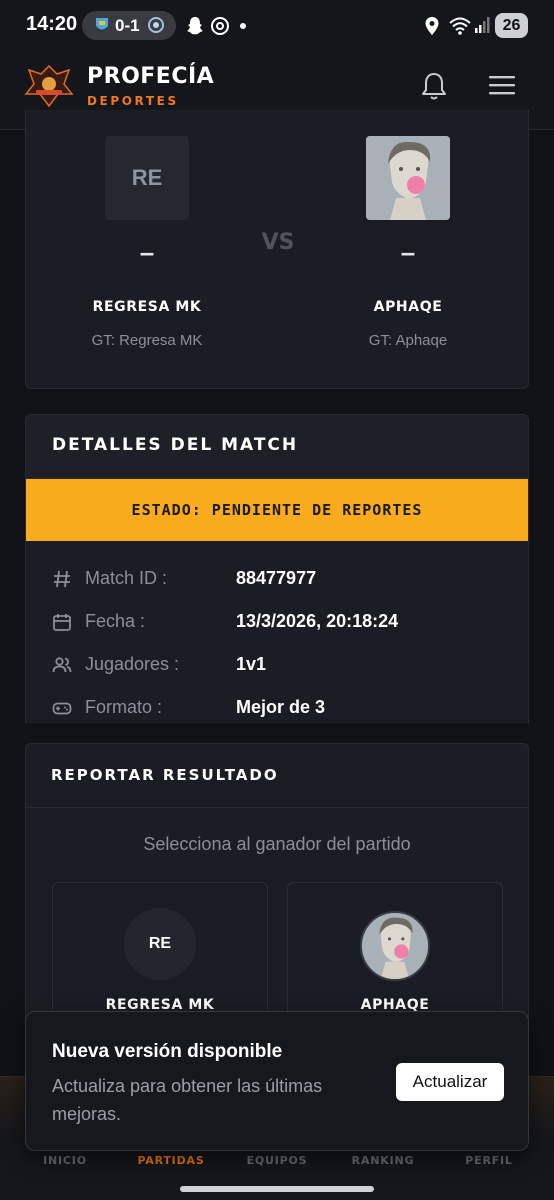  Describe the element at coordinates (62, 579) in the screenshot. I see `hash-icon` at that location.